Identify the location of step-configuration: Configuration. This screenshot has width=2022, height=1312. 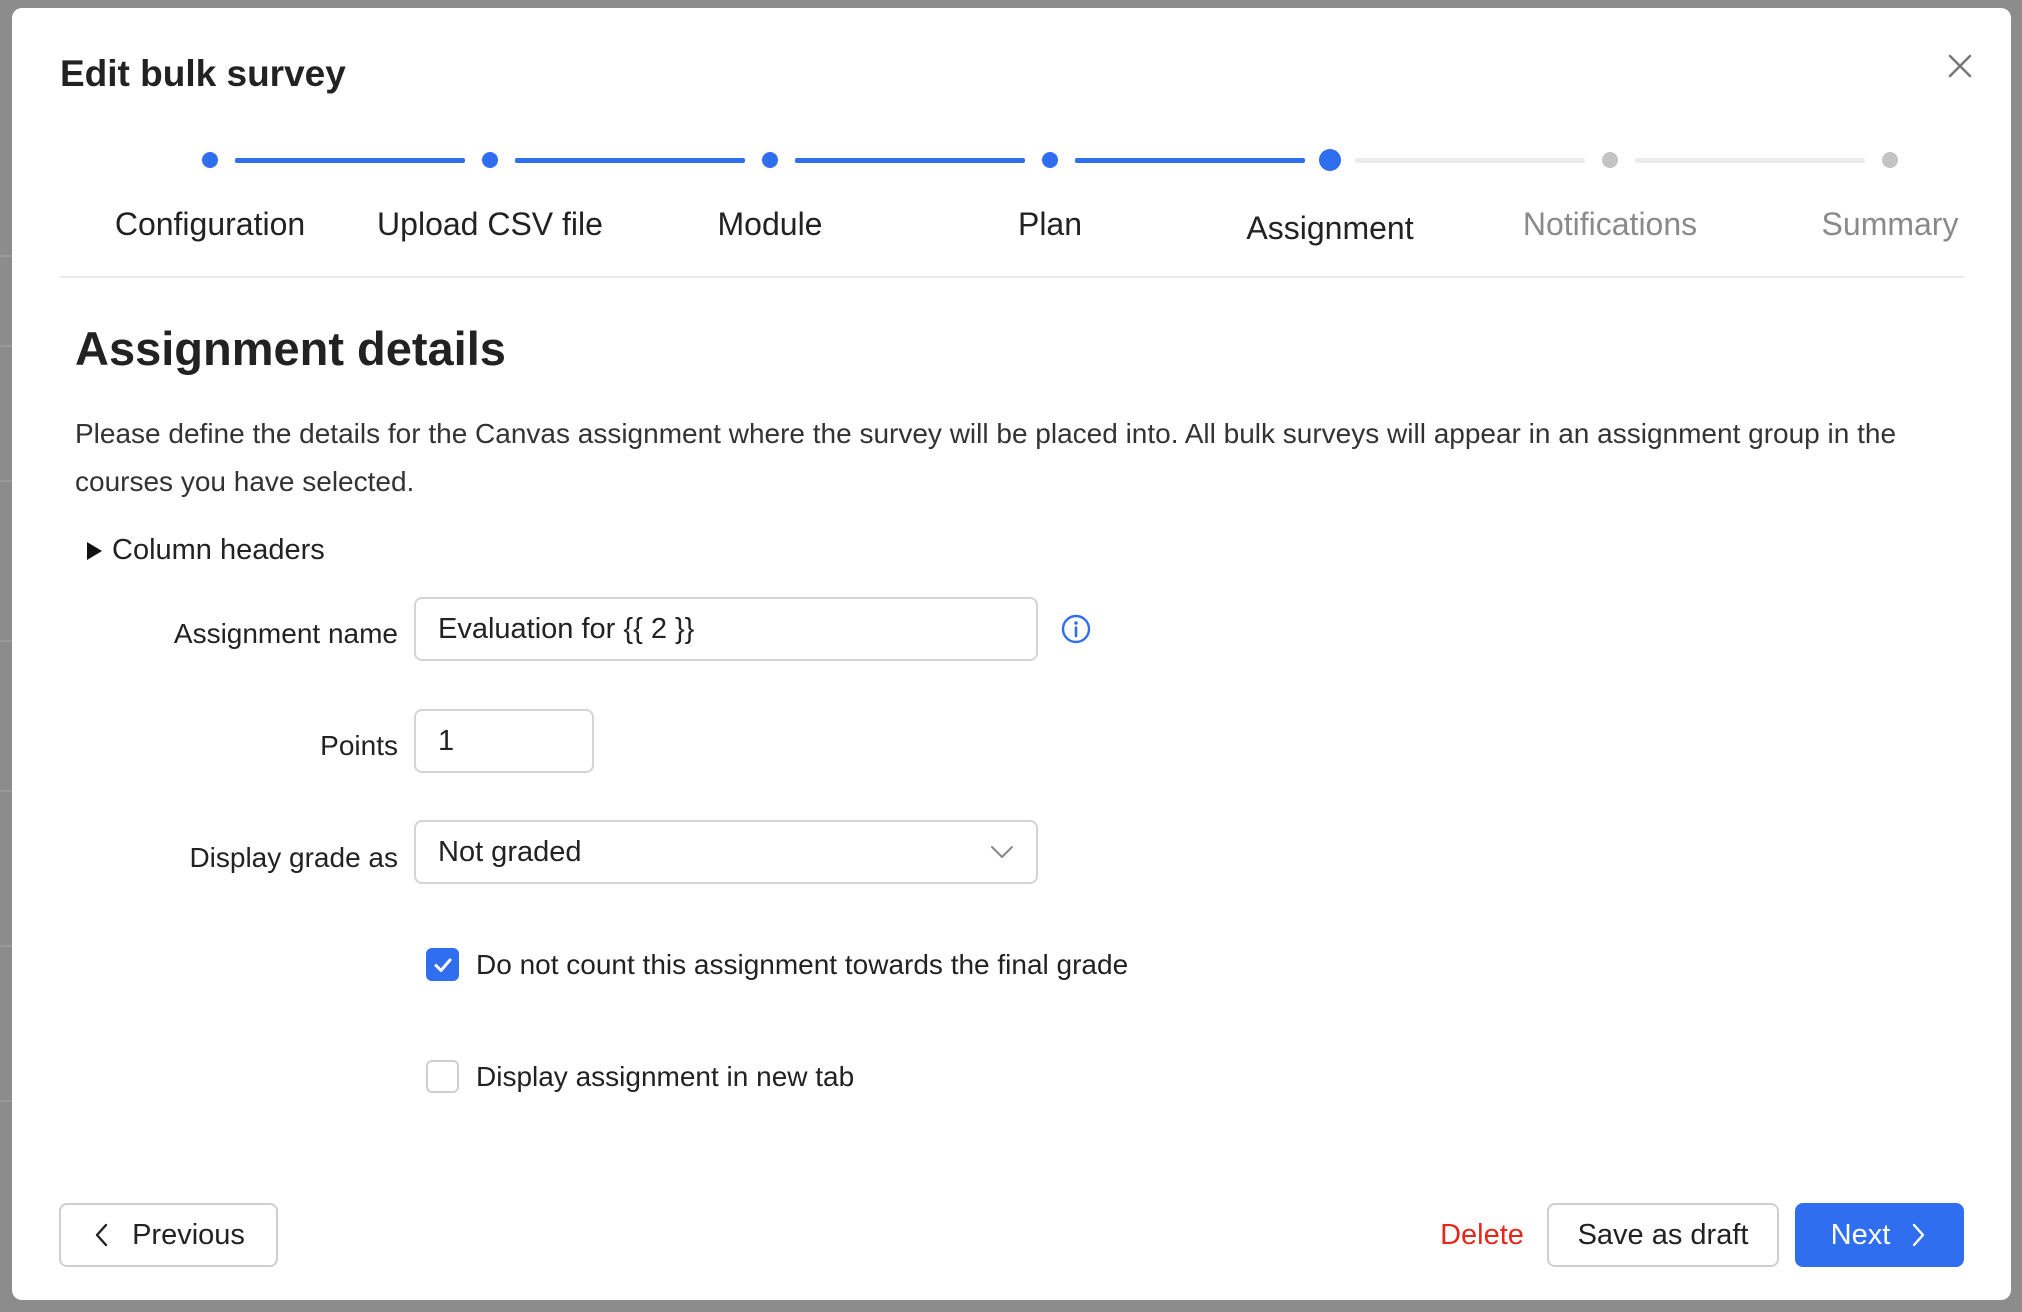
(210, 224).